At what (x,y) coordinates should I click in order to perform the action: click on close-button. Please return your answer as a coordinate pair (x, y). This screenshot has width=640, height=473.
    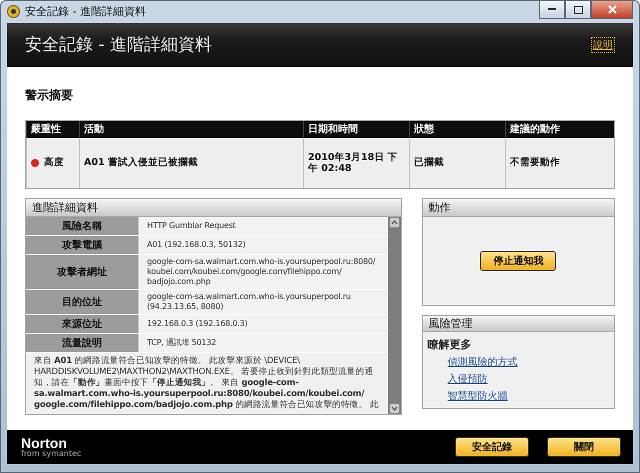
    Looking at the image, I should click on (612, 10).